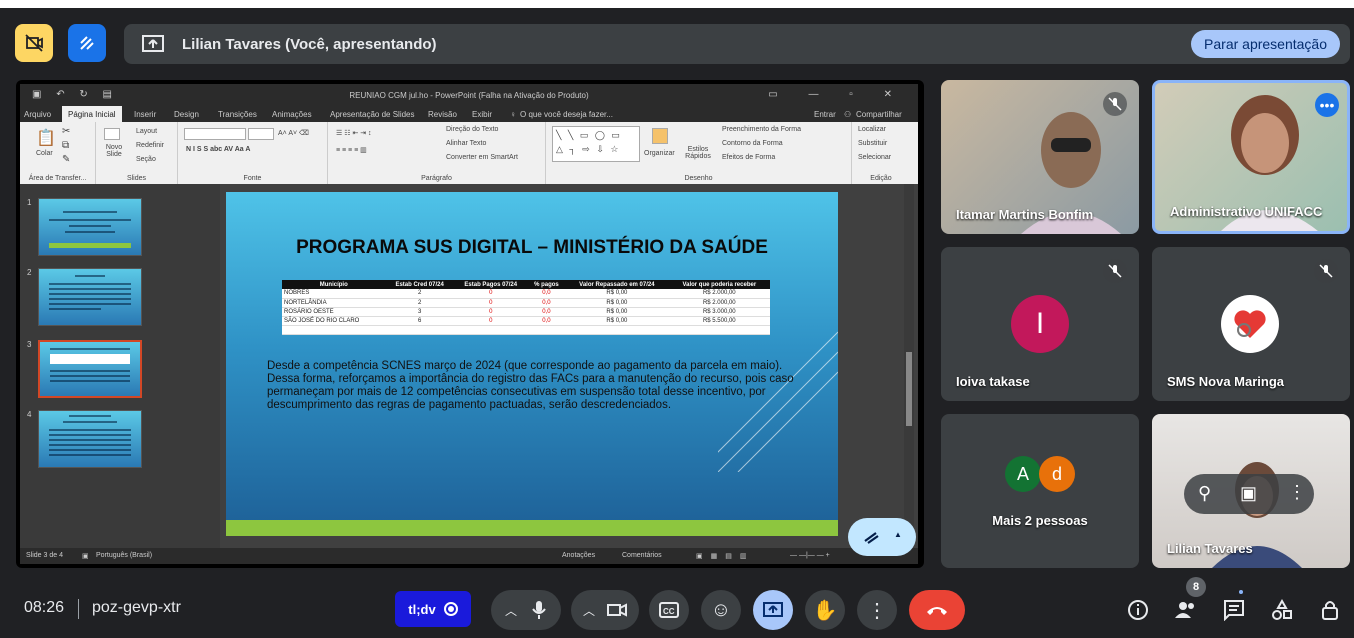  What do you see at coordinates (92, 114) in the screenshot?
I see `tab-pagina-inicial: Página Inicial` at bounding box center [92, 114].